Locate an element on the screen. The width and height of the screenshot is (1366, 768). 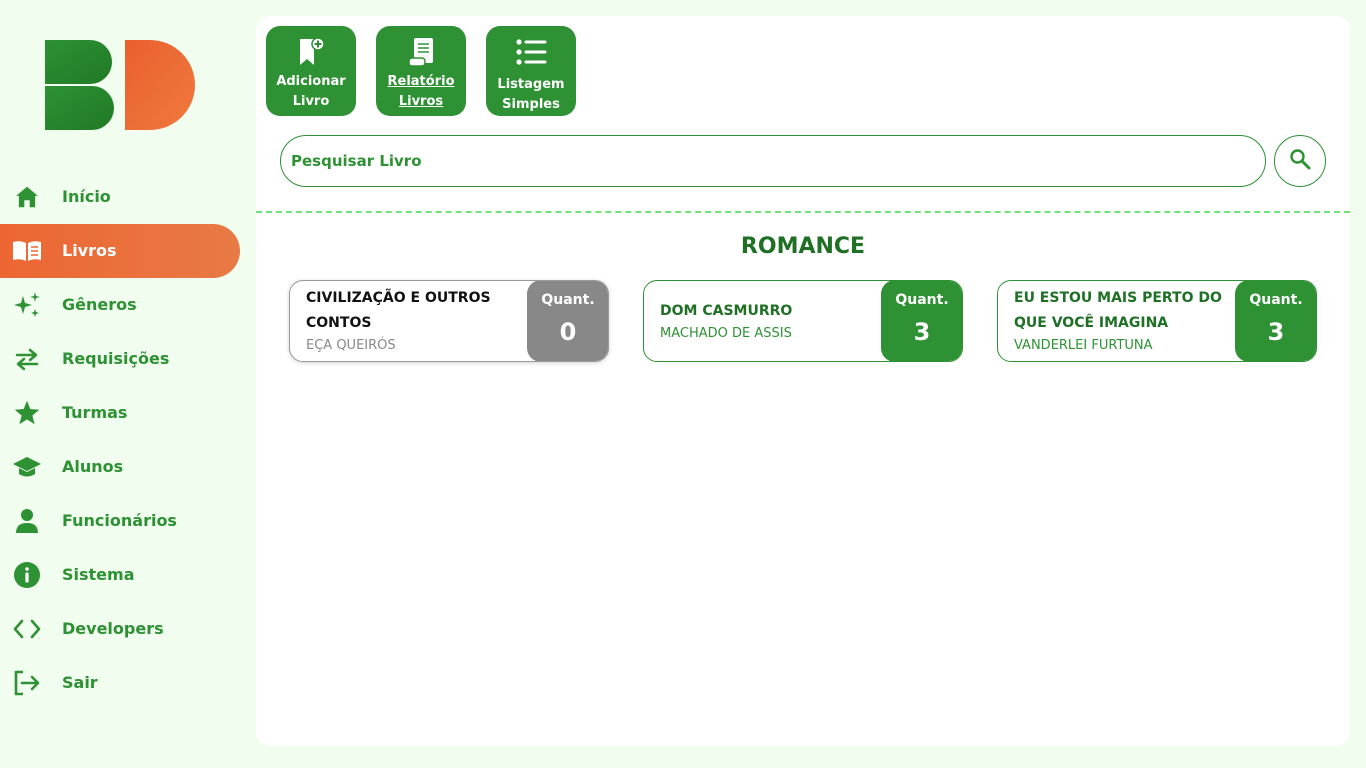
sidebar-item-livros: Livros is located at coordinates (120, 251).